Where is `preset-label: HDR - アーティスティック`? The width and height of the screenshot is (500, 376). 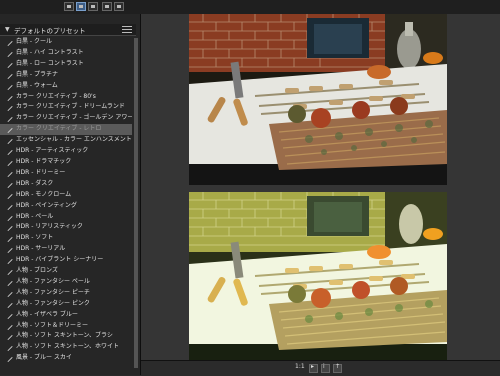 preset-label: HDR - アーティスティック is located at coordinates (52, 151).